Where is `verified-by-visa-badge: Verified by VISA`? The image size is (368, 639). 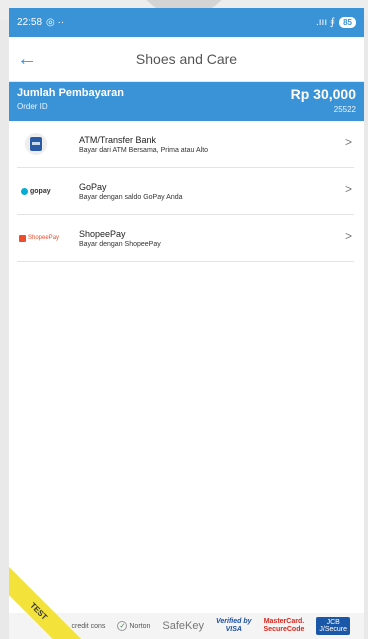
verified-by-visa-badge: Verified by VISA is located at coordinates (233, 625).